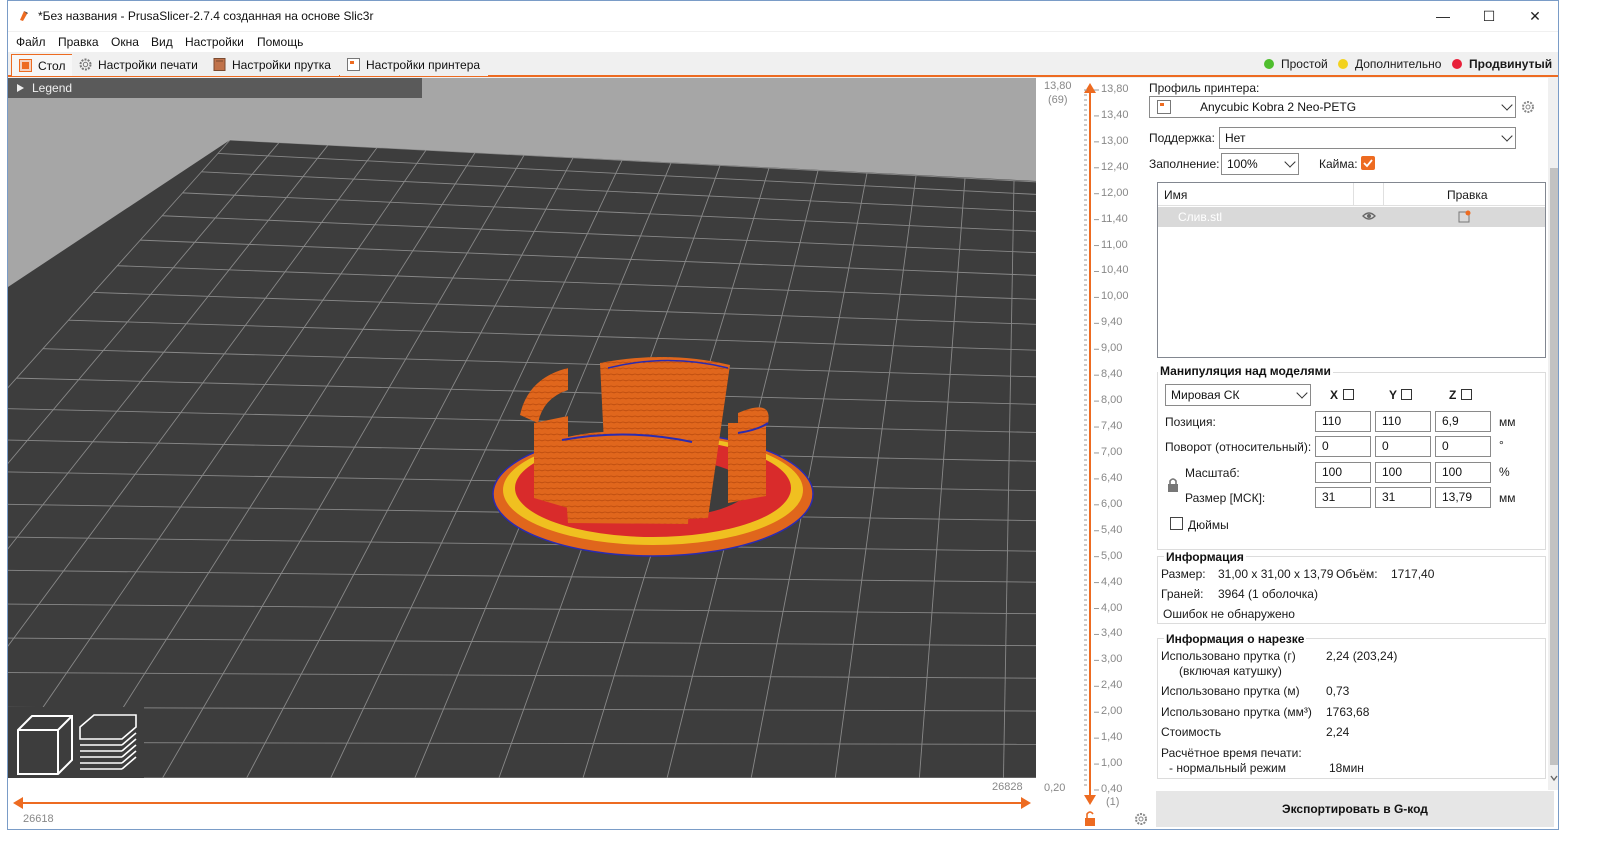 The image size is (1600, 867). Describe the element at coordinates (1389, 64) in the screenshot. I see `mode-advanced: Дополнительно` at that location.